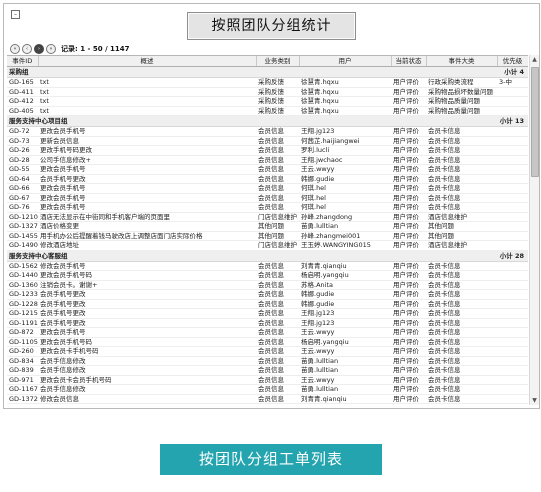  I want to click on scroll-up-icon: ▲, so click(534, 59).